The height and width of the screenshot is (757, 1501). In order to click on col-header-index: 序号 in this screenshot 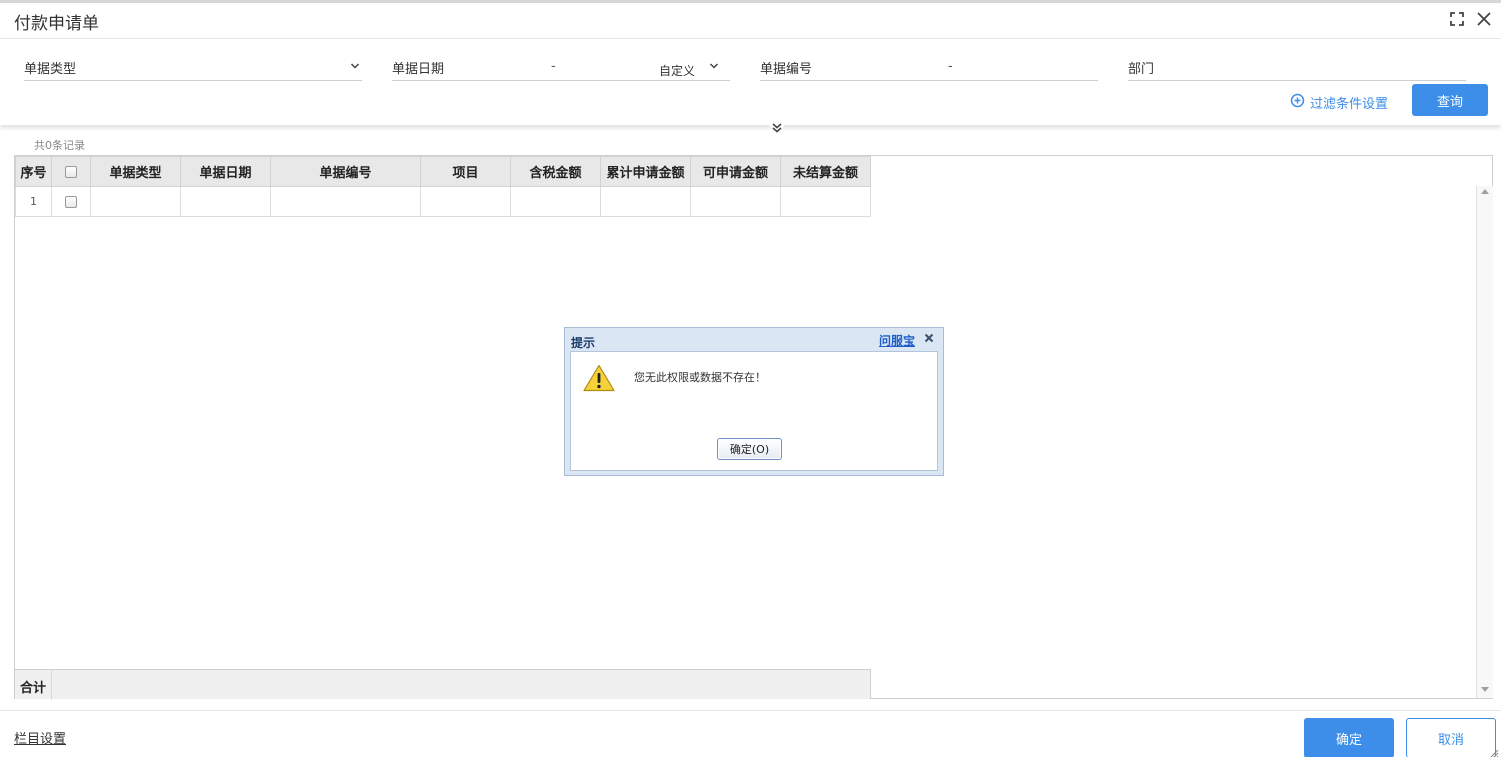, I will do `click(33, 171)`.